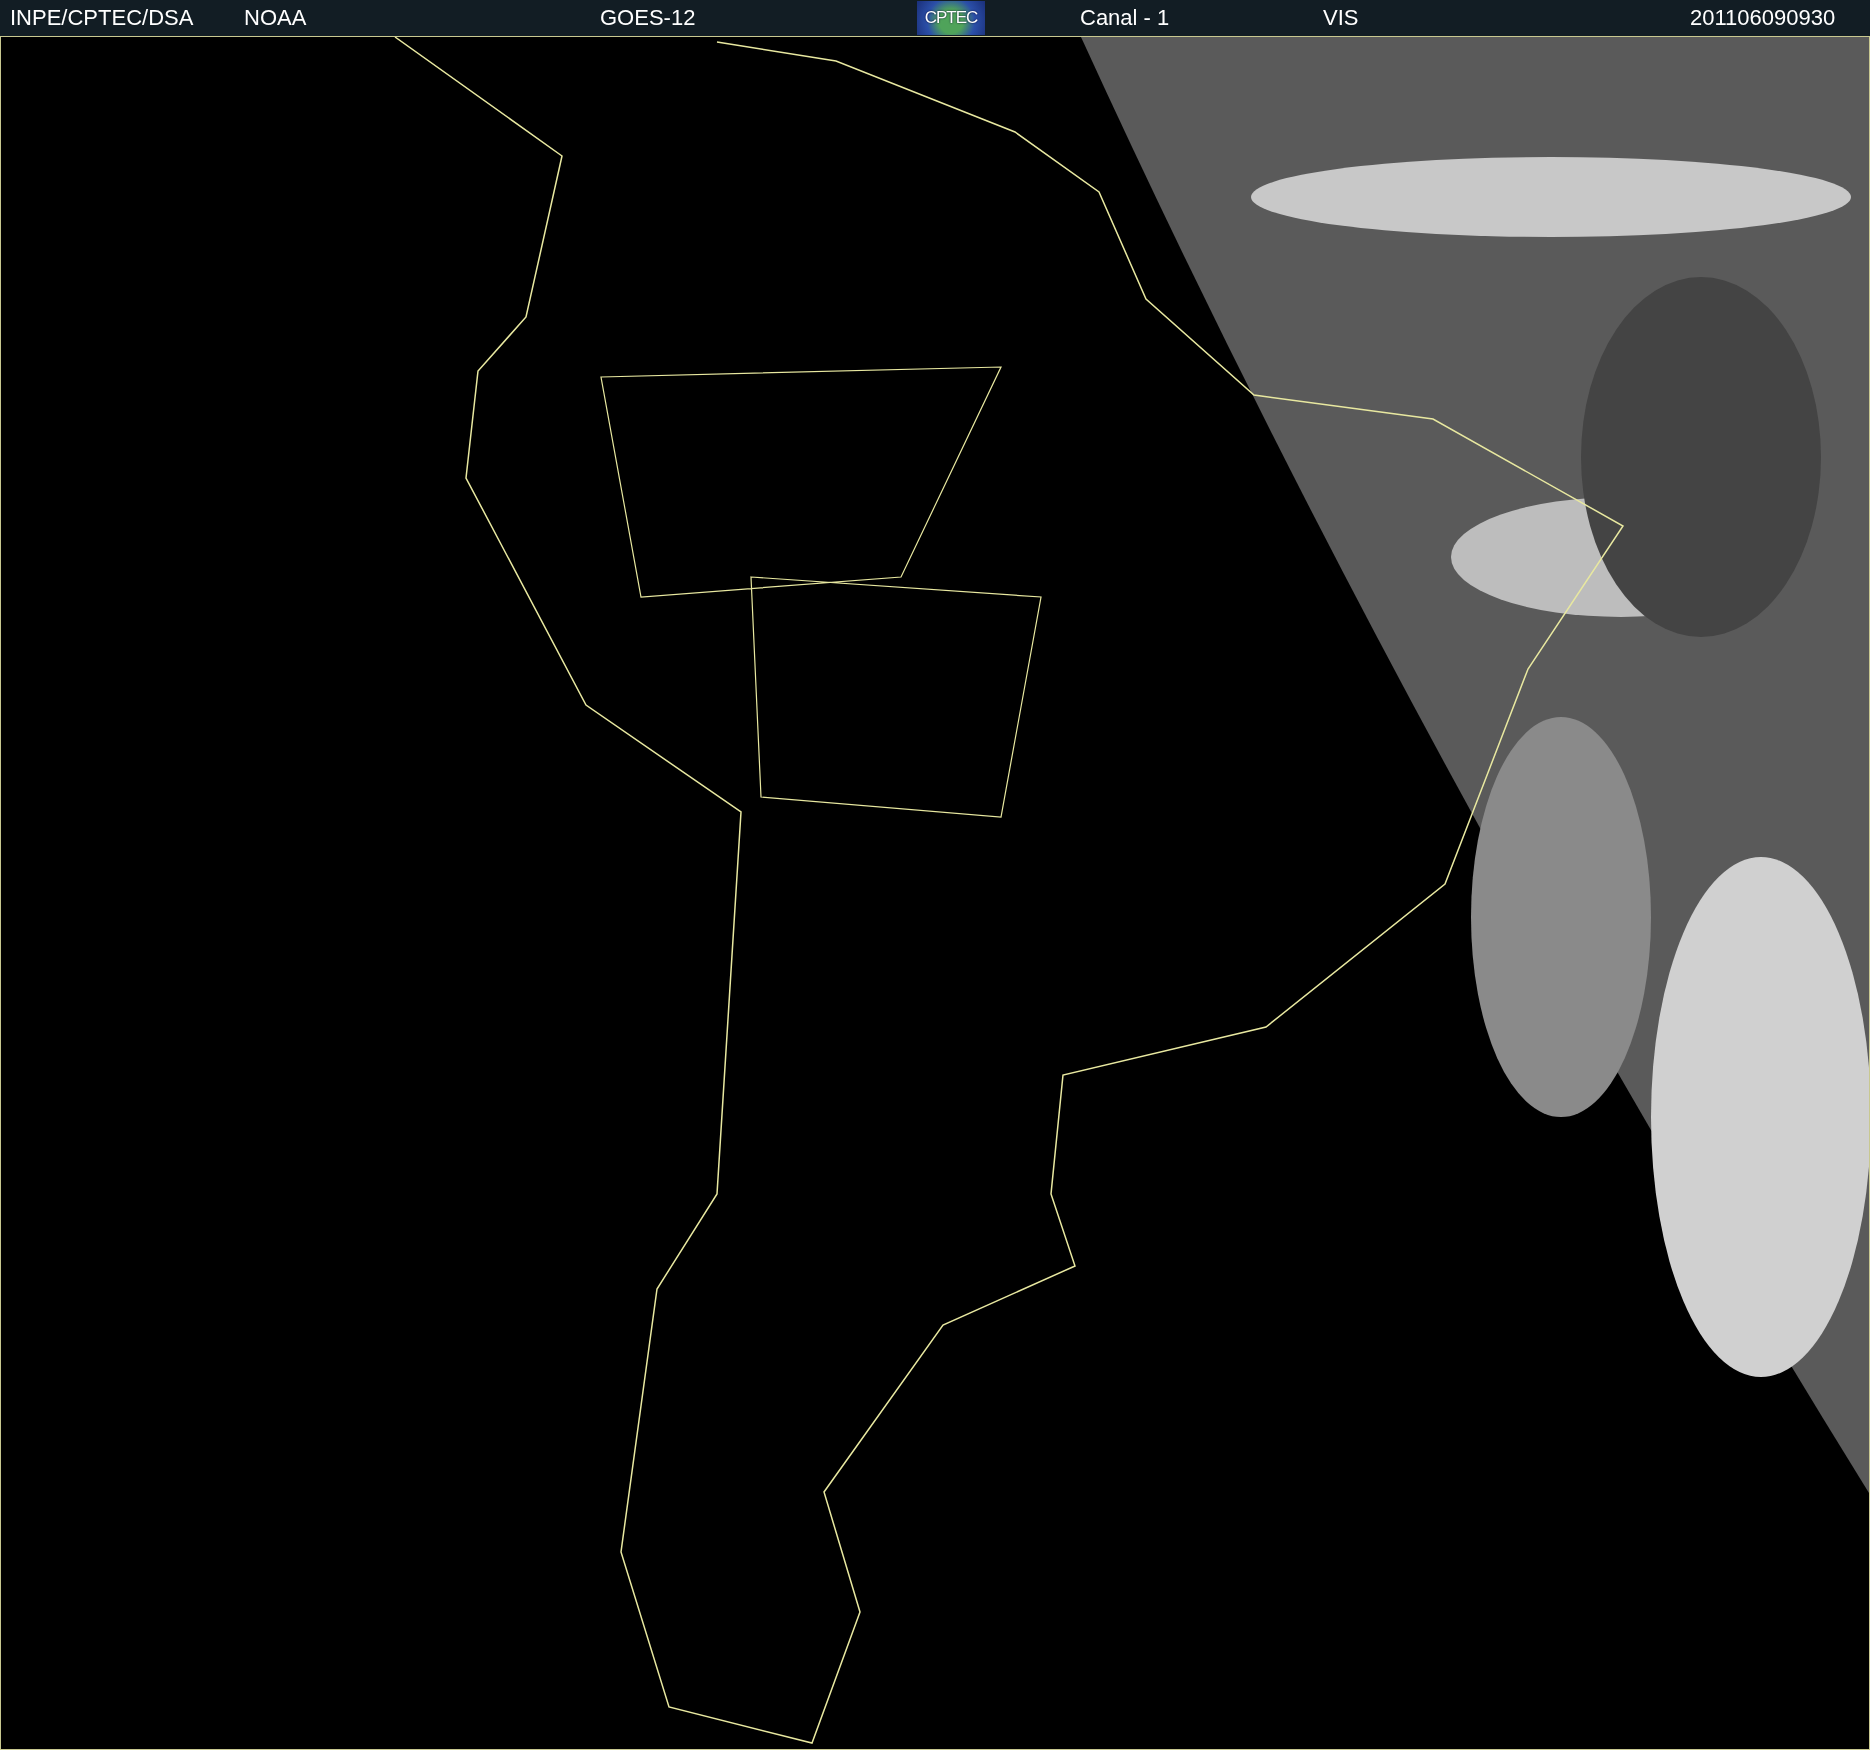 This screenshot has height=1750, width=1870. I want to click on channel-label: Canal - 1, so click(1125, 18).